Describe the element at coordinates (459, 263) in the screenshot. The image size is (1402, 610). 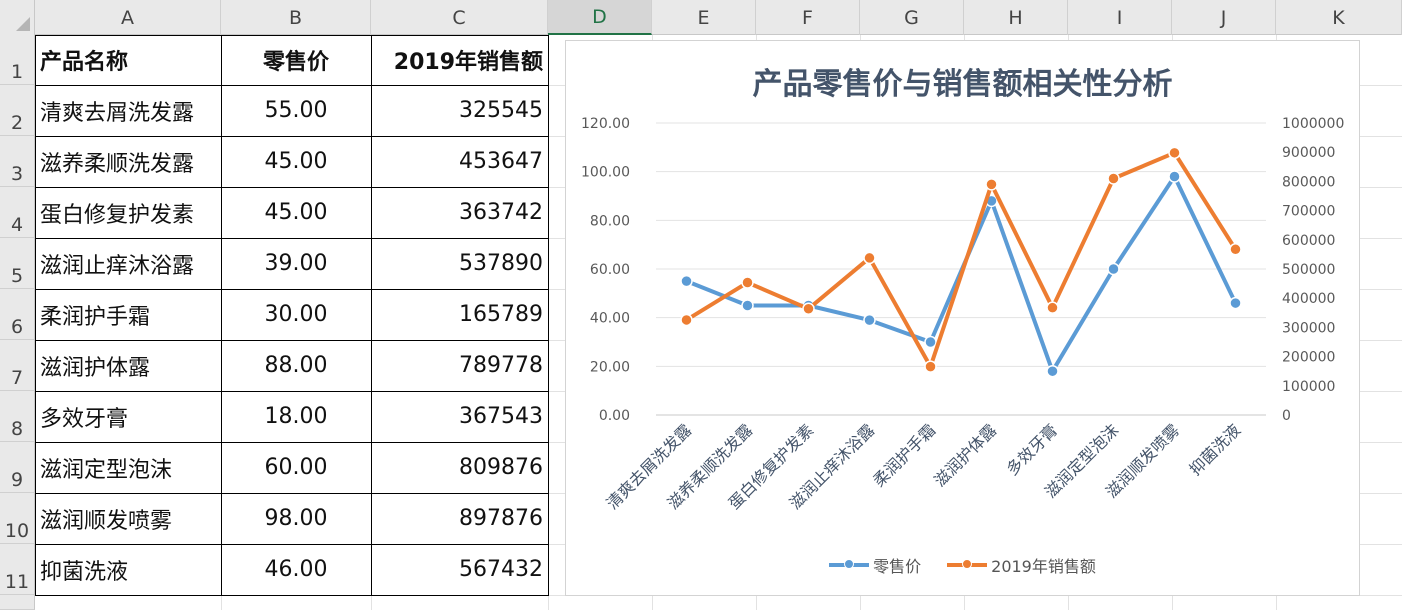
I see `cell-c5: 537890` at that location.